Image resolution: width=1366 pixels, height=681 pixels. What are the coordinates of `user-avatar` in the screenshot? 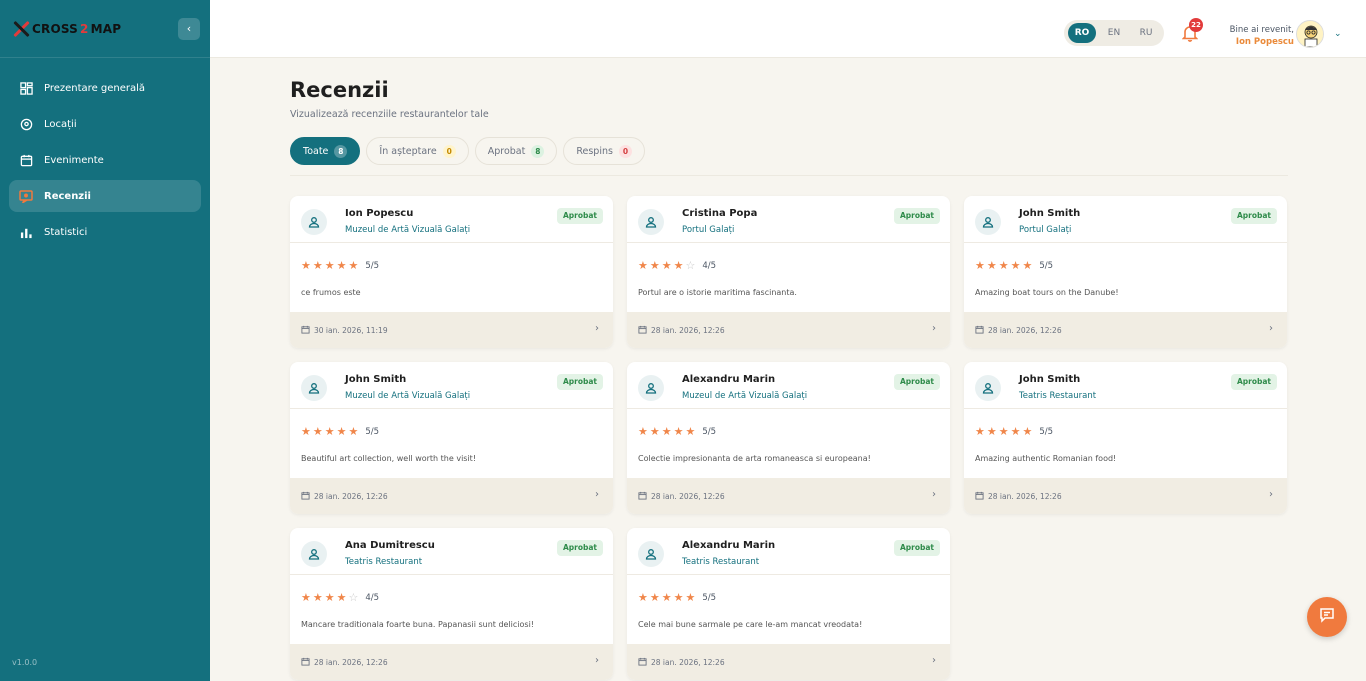 It's located at (1310, 34).